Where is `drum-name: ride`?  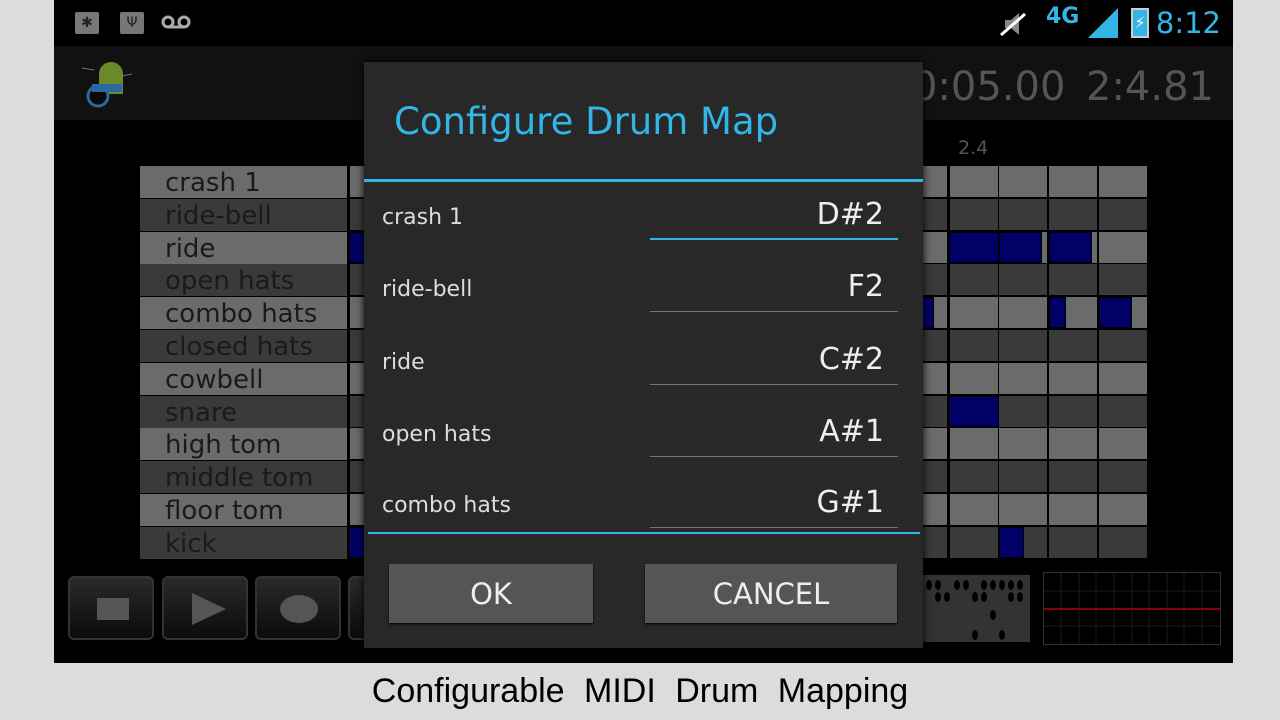
drum-name: ride is located at coordinates (403, 362).